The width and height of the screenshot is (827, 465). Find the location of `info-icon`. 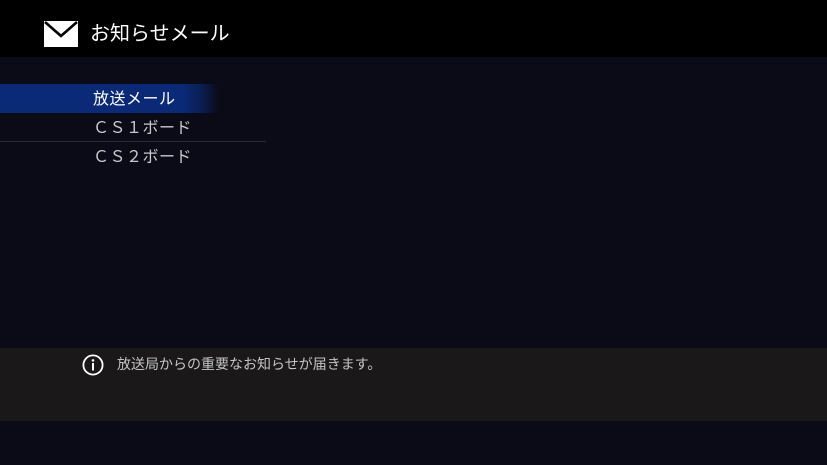

info-icon is located at coordinates (93, 365).